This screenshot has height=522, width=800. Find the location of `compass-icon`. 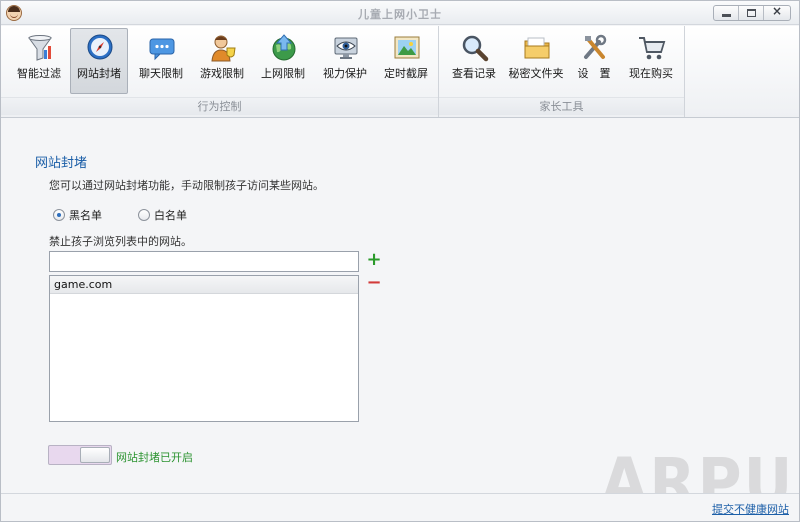

compass-icon is located at coordinates (100, 47).